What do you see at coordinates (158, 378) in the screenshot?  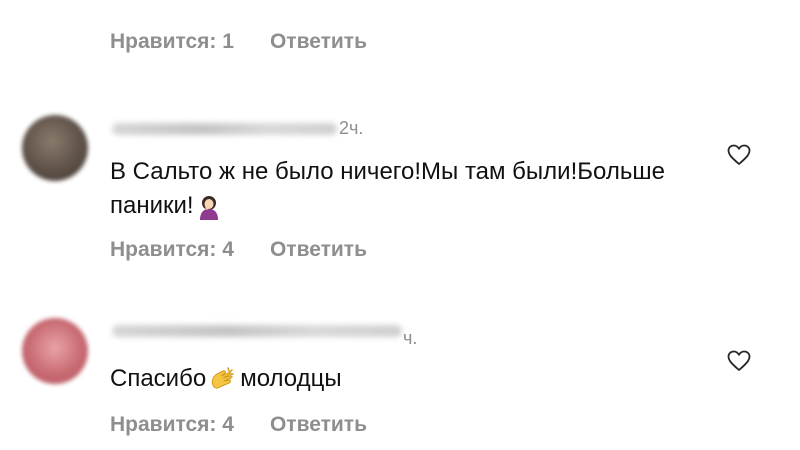 I see `comment-body-start: Спасибо` at bounding box center [158, 378].